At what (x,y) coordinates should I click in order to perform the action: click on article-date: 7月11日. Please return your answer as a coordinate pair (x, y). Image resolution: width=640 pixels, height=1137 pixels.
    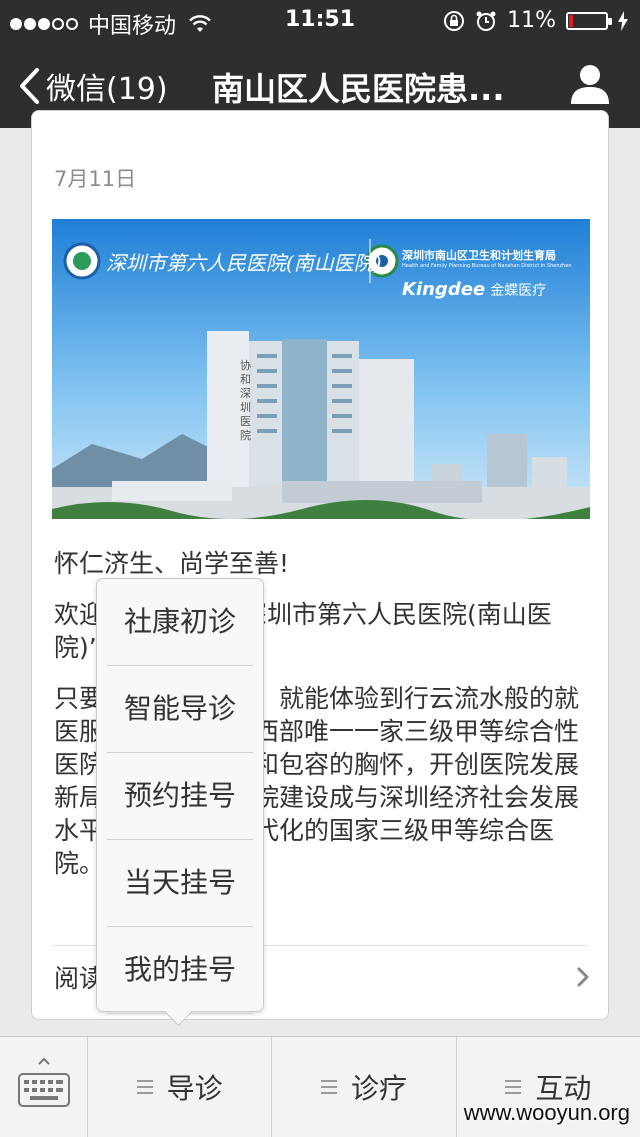
    Looking at the image, I should click on (95, 179).